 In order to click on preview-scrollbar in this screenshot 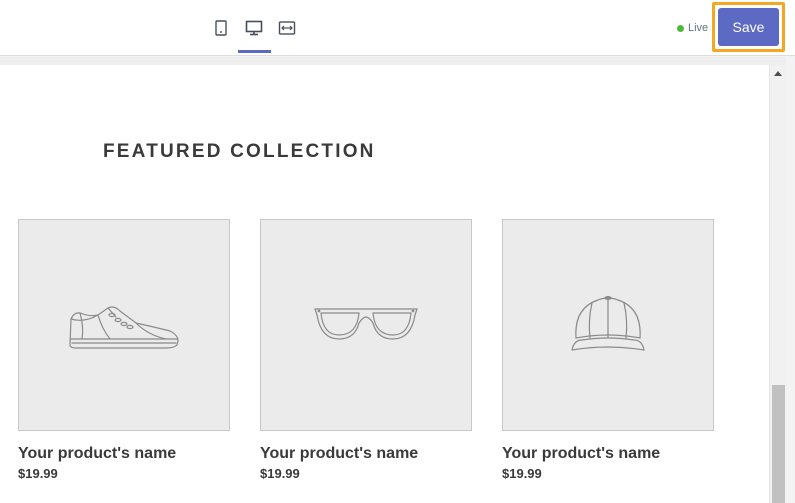, I will do `click(777, 284)`.